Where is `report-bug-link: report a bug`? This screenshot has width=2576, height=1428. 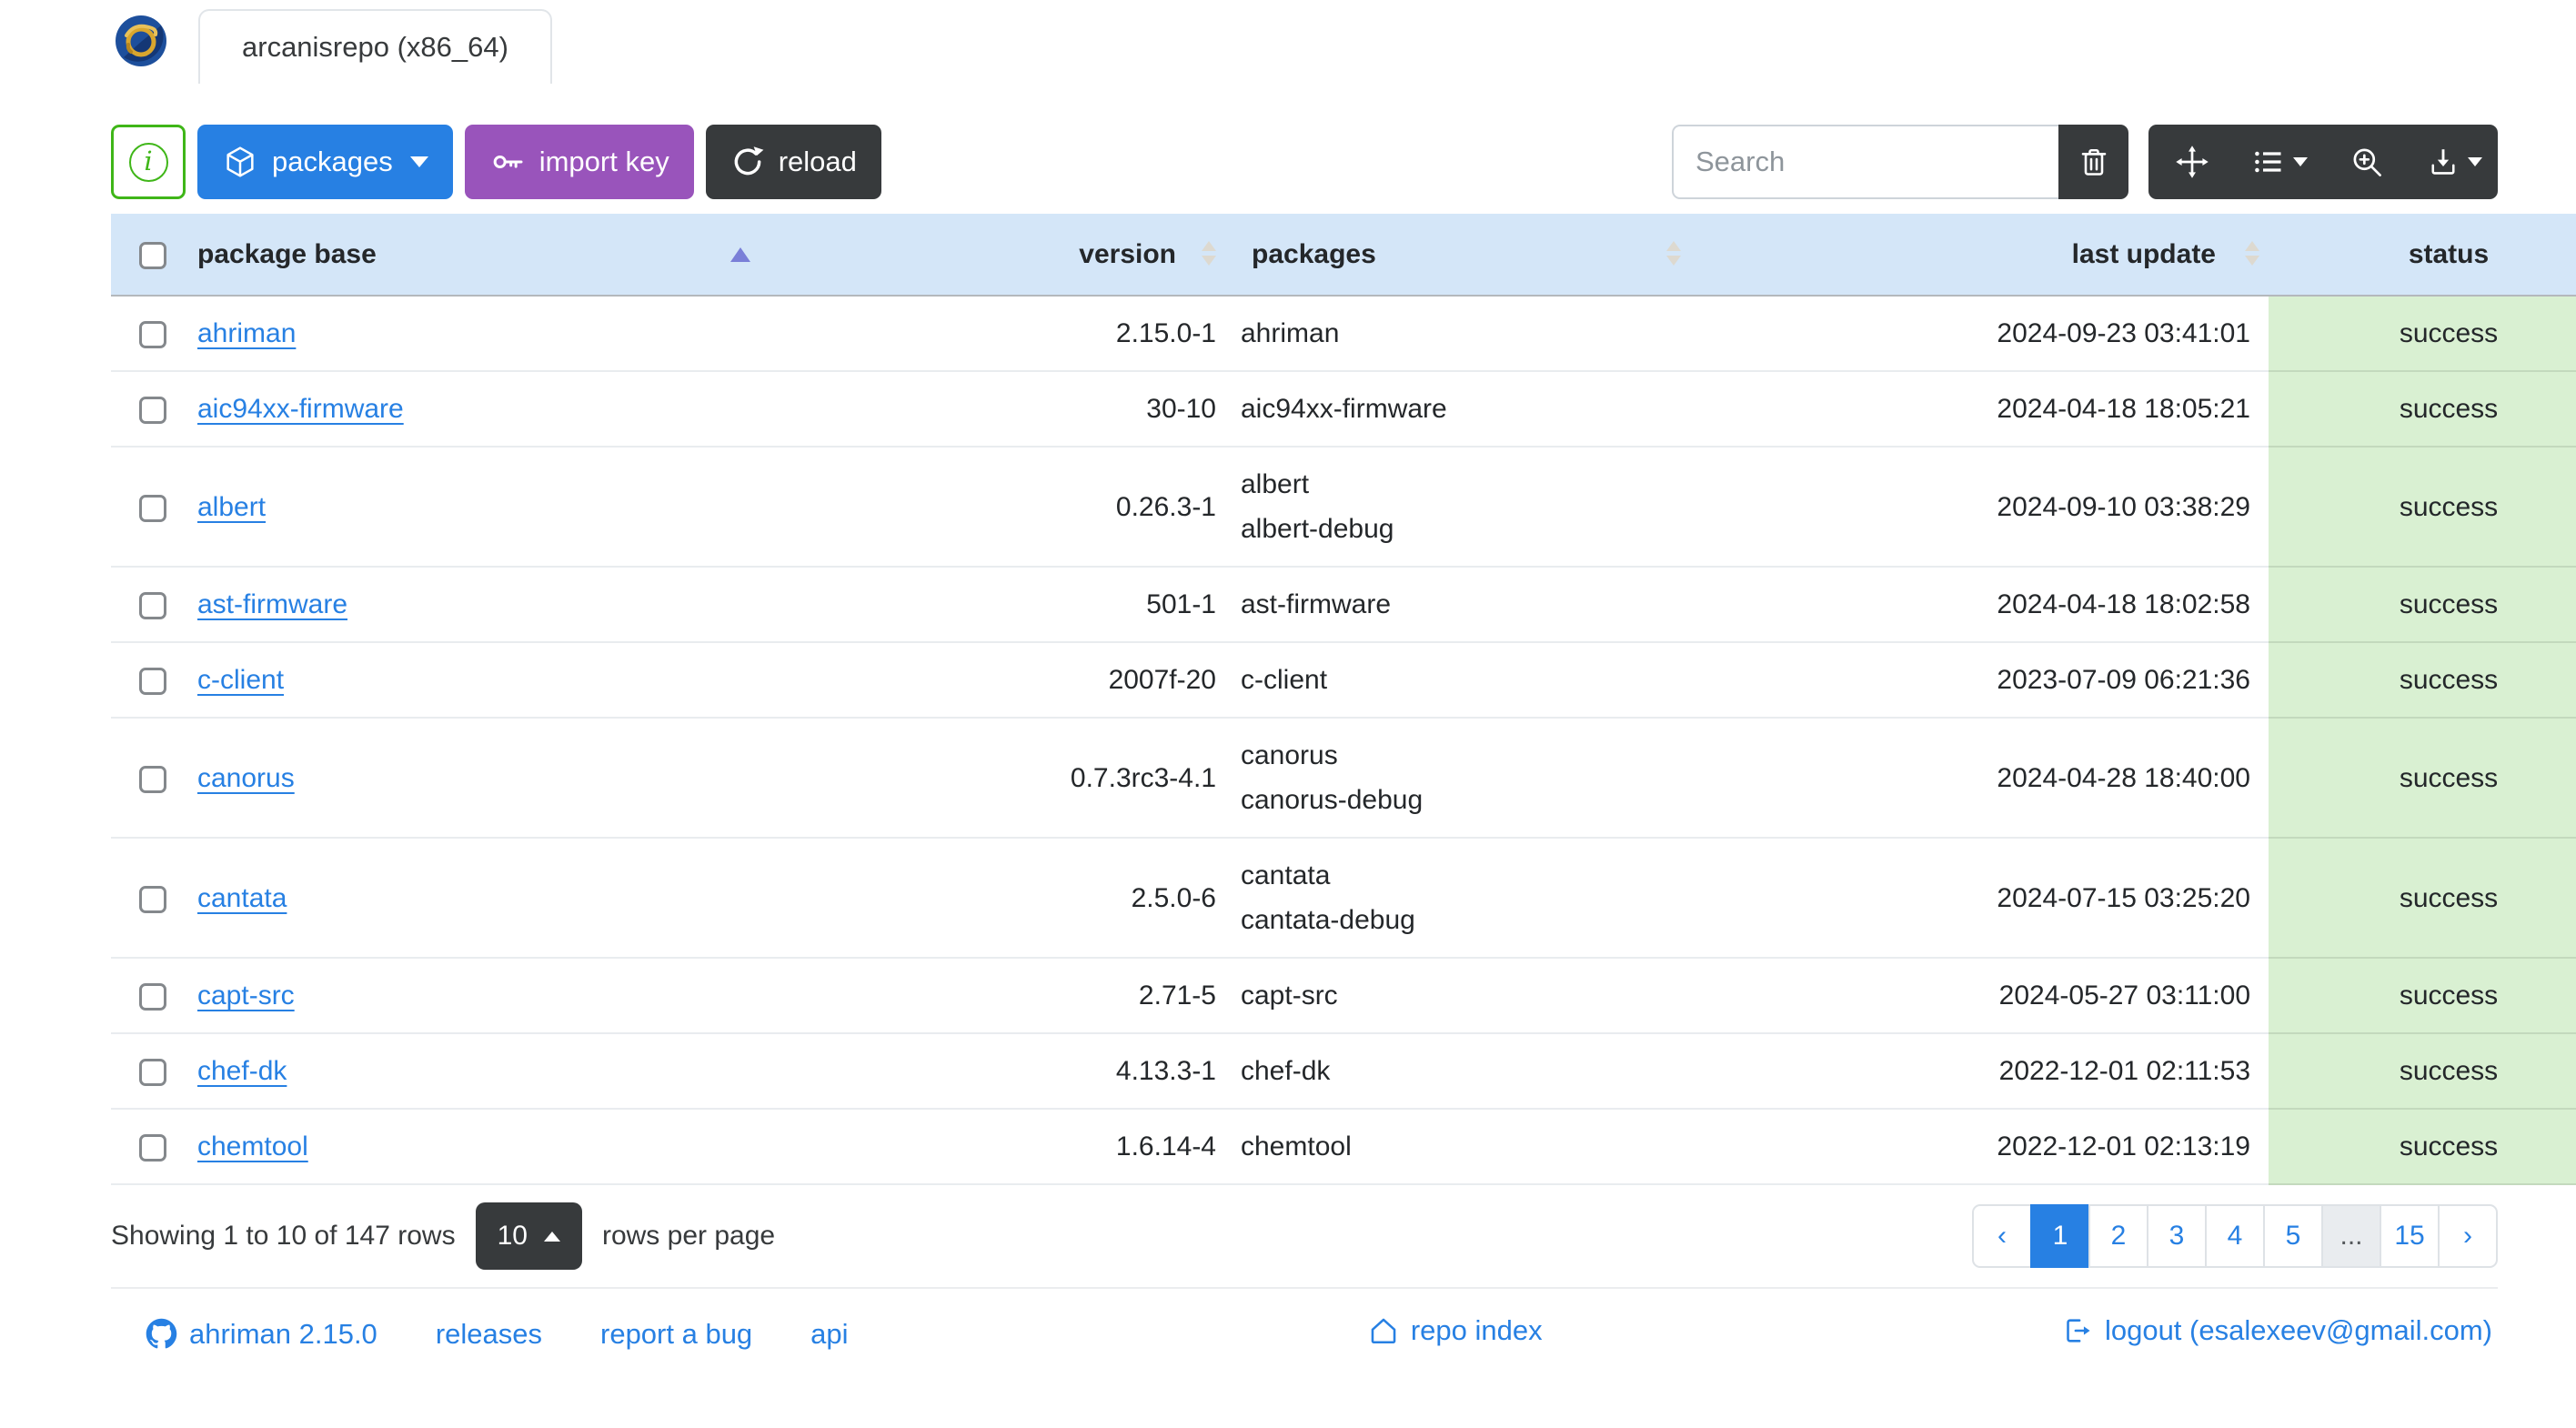
report-bug-link: report a bug is located at coordinates (676, 1334).